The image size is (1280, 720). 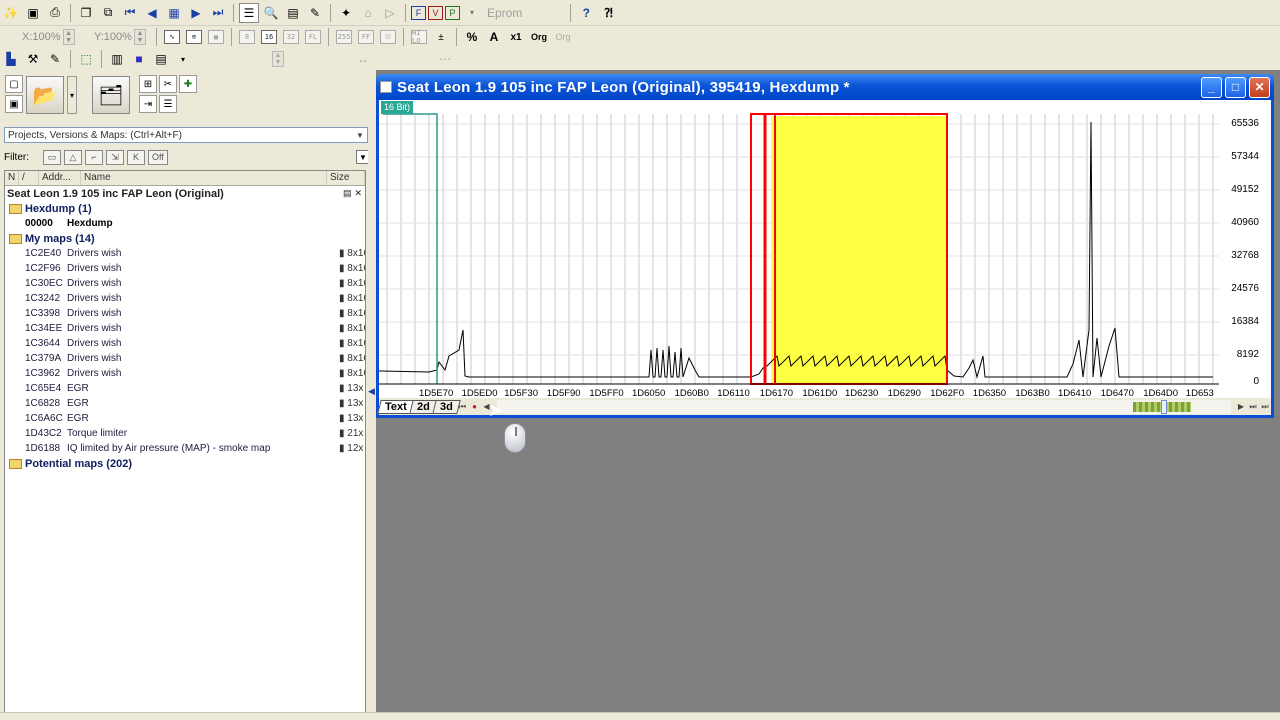 What do you see at coordinates (11, 13) in the screenshot?
I see `wizard-icon: ✨` at bounding box center [11, 13].